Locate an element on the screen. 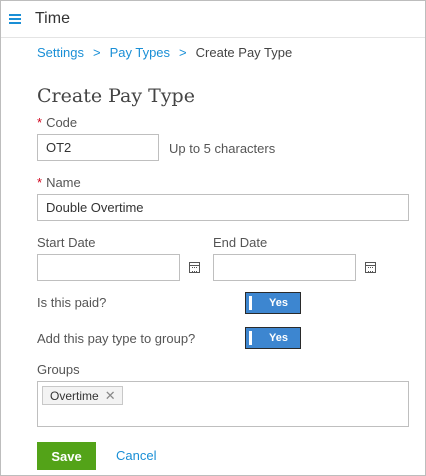 This screenshot has height=476, width=426. cancel-link: Cancel is located at coordinates (136, 455).